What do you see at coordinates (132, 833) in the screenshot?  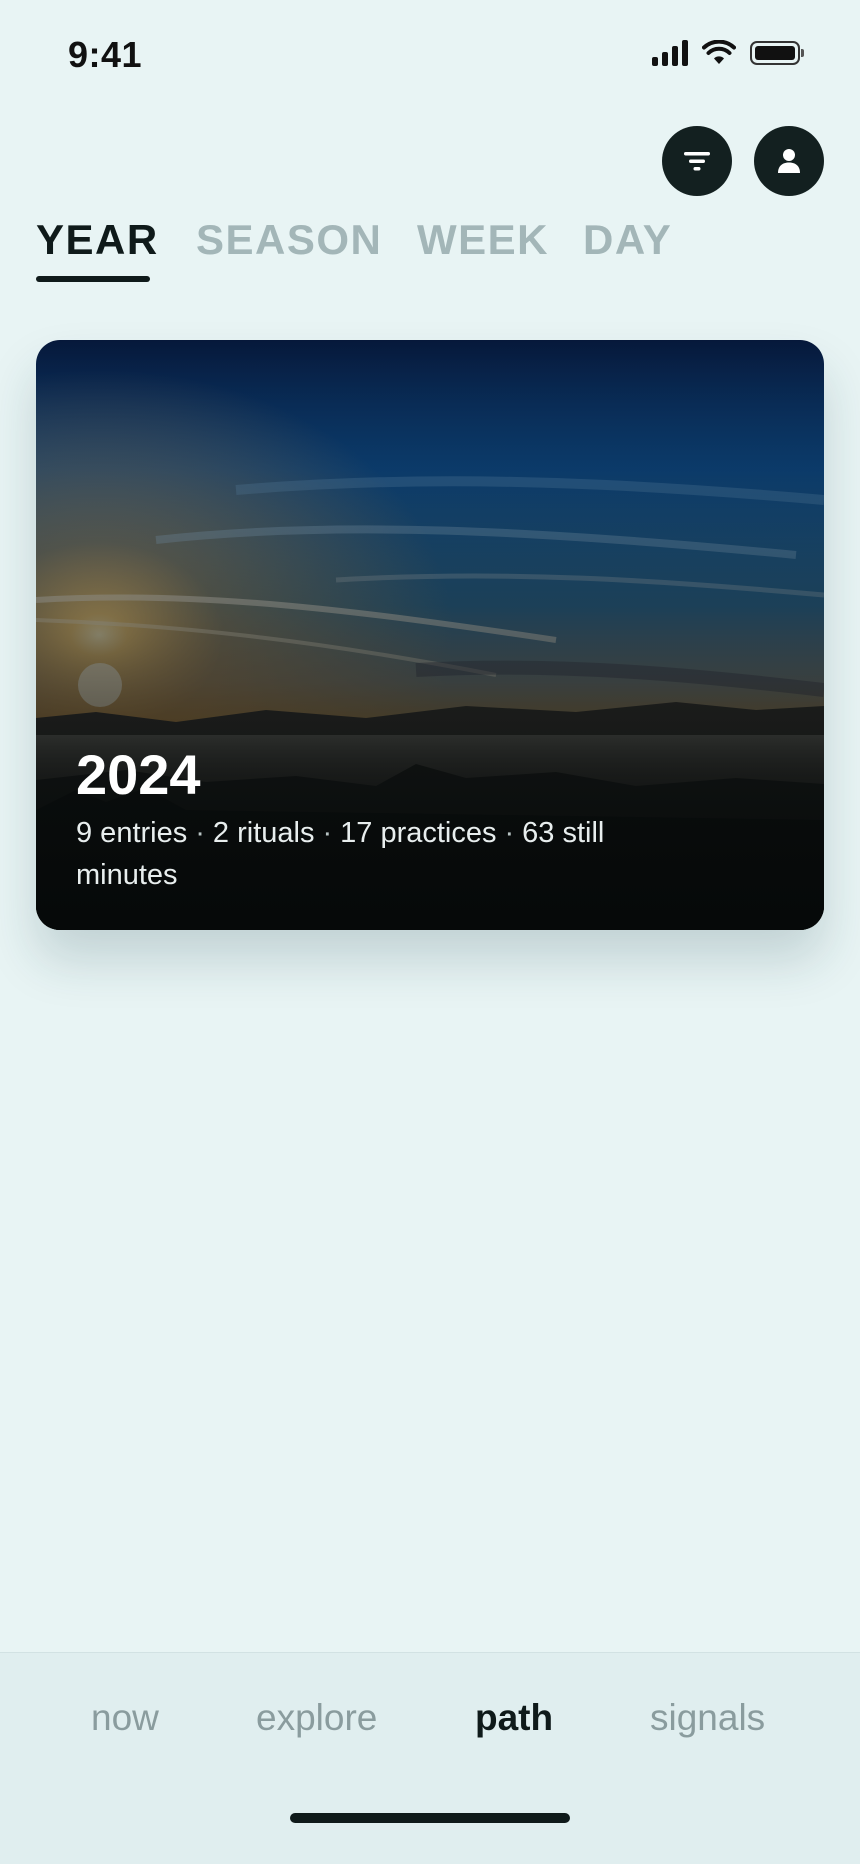 I see `stat-entries: 9 entries` at bounding box center [132, 833].